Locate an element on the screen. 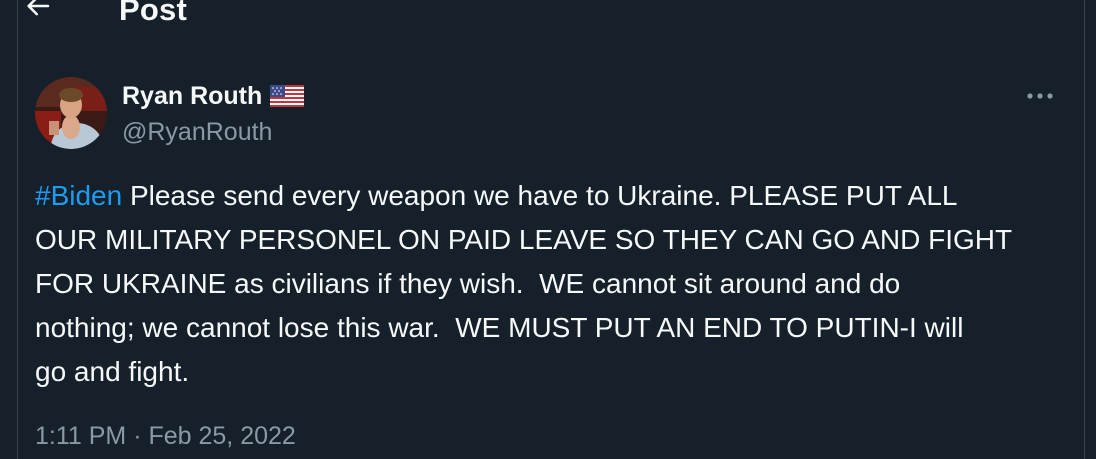 This screenshot has height=459, width=1096. back-button is located at coordinates (38, 13).